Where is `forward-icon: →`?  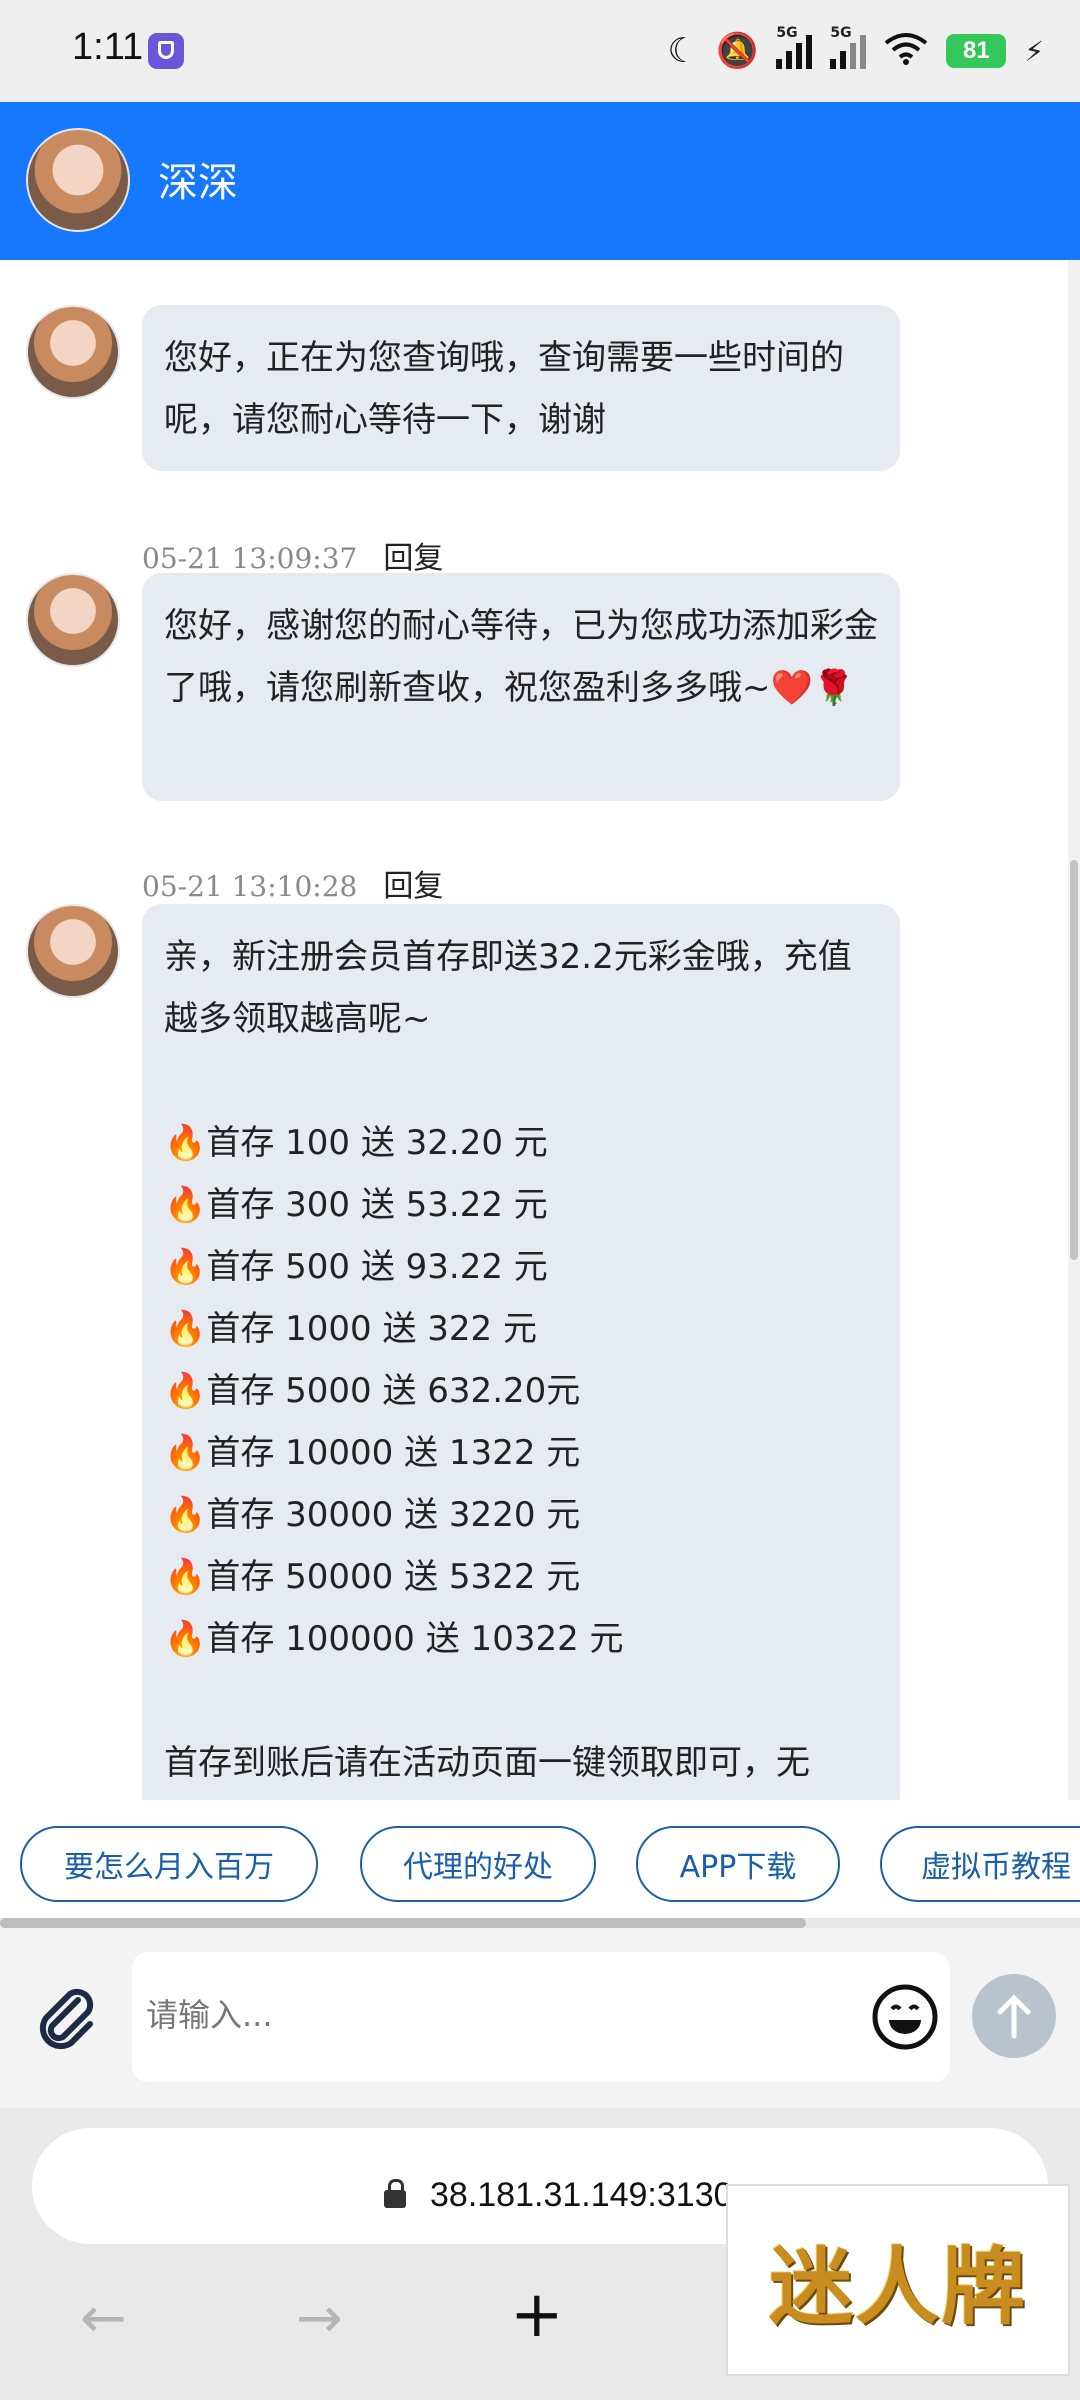
forward-icon: → is located at coordinates (319, 2318).